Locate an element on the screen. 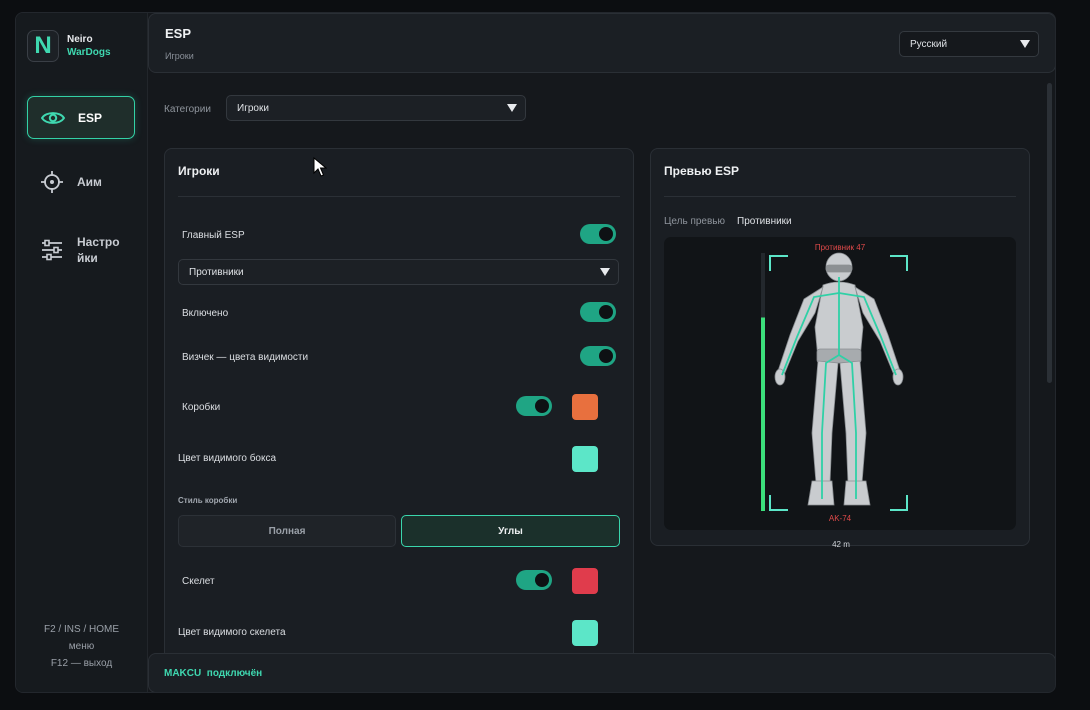 The height and width of the screenshot is (710, 1090). sidebar-item-aim: Аим is located at coordinates (81, 181).